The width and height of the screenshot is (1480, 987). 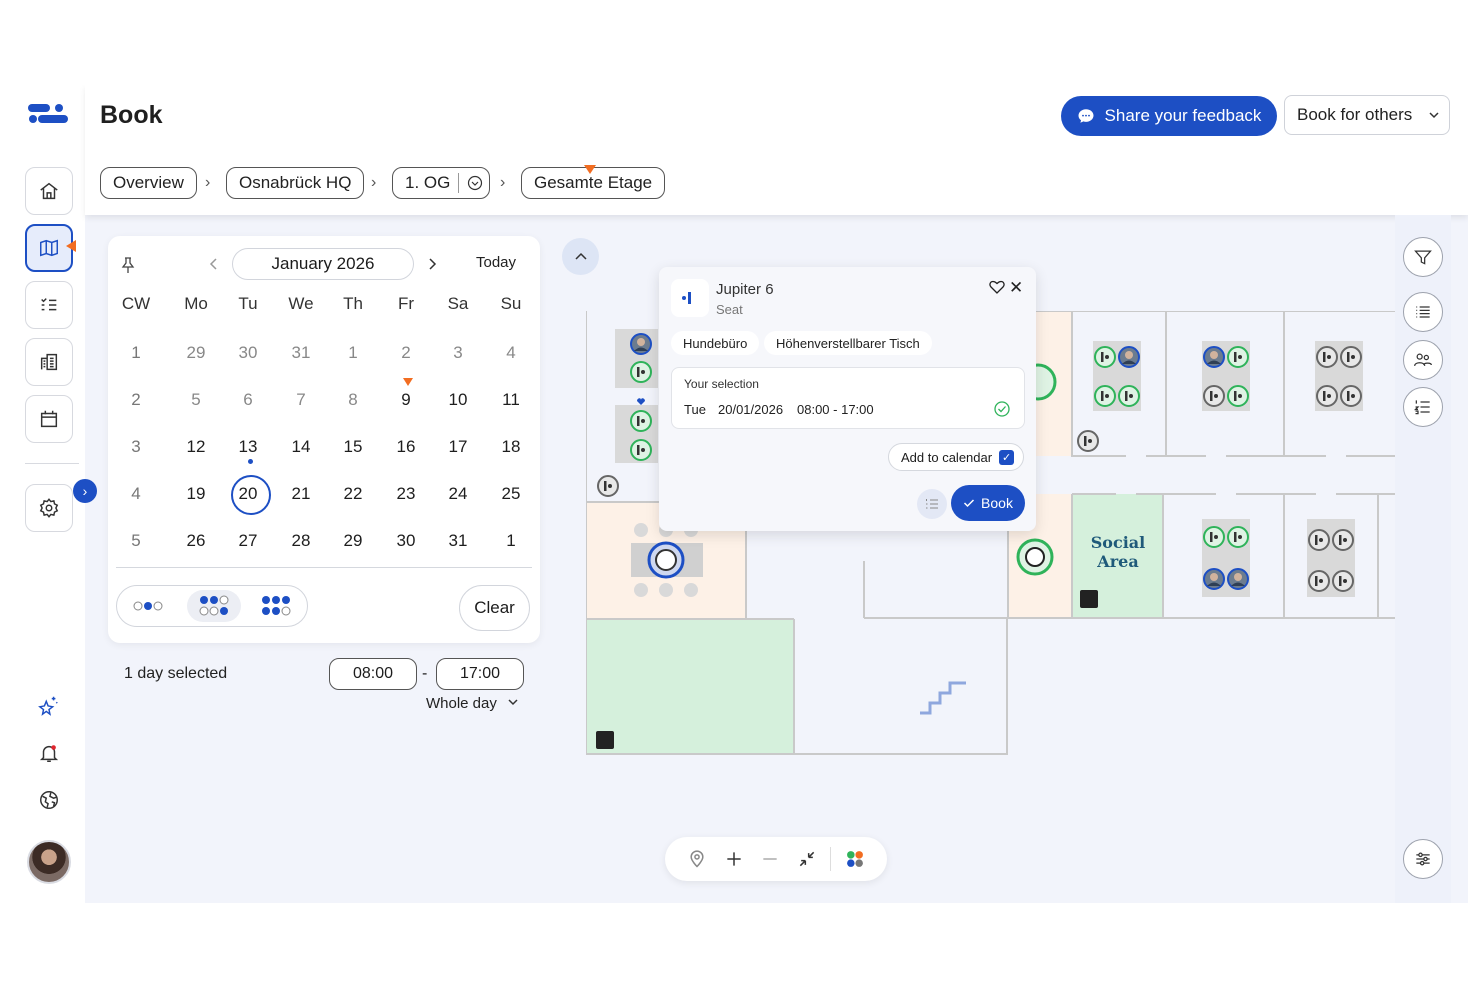 I want to click on zoom-out-button, so click(x=770, y=859).